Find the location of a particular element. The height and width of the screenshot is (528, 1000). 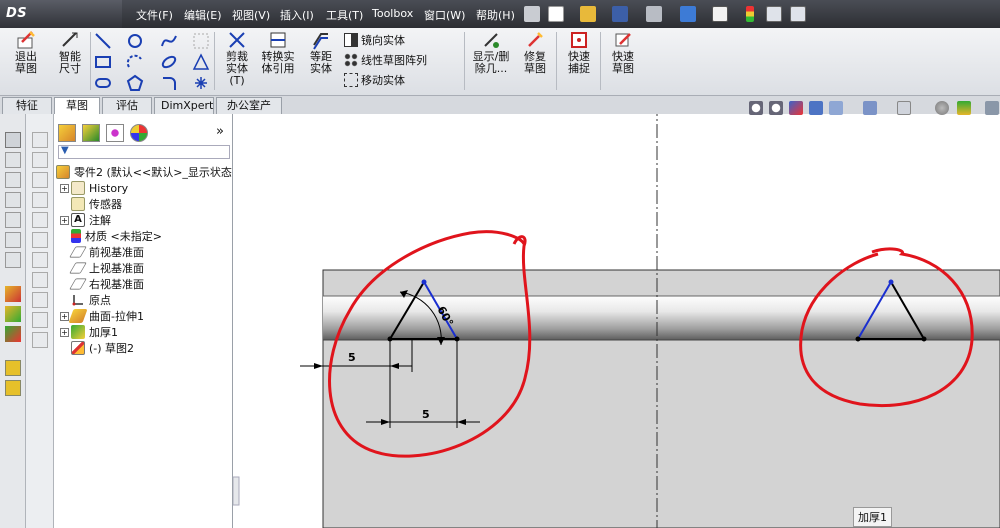

print-icon is located at coordinates (654, 14).